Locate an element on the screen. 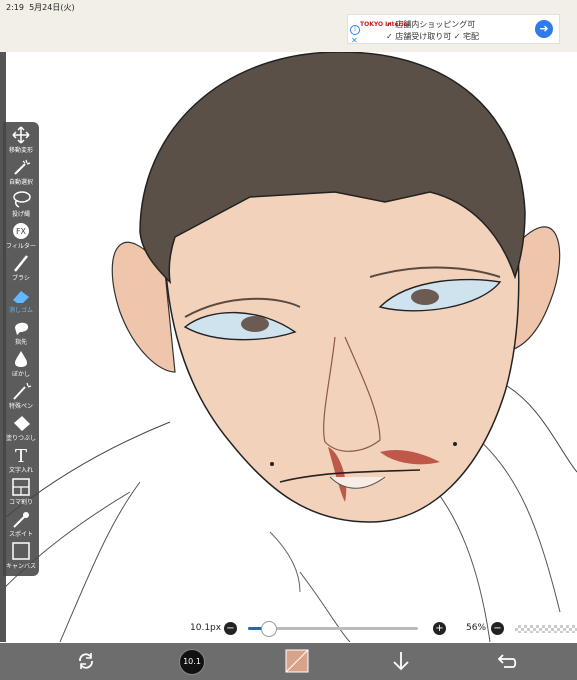 The width and height of the screenshot is (577, 680). tool-label: 投げ縄 is located at coordinates (20, 214).